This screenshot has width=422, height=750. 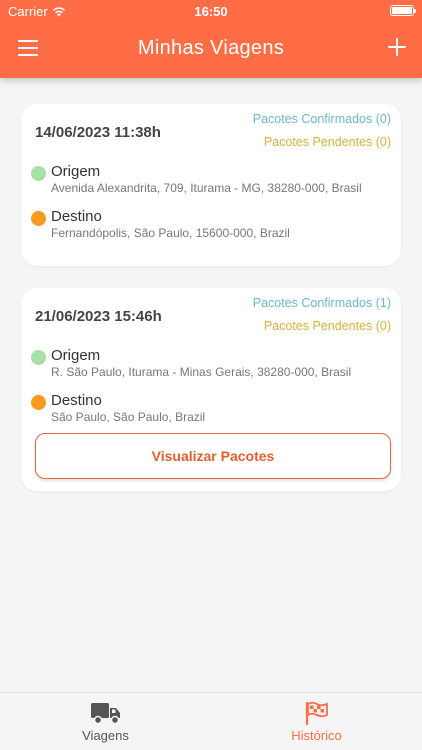 What do you see at coordinates (403, 10) in the screenshot?
I see `battery-icon` at bounding box center [403, 10].